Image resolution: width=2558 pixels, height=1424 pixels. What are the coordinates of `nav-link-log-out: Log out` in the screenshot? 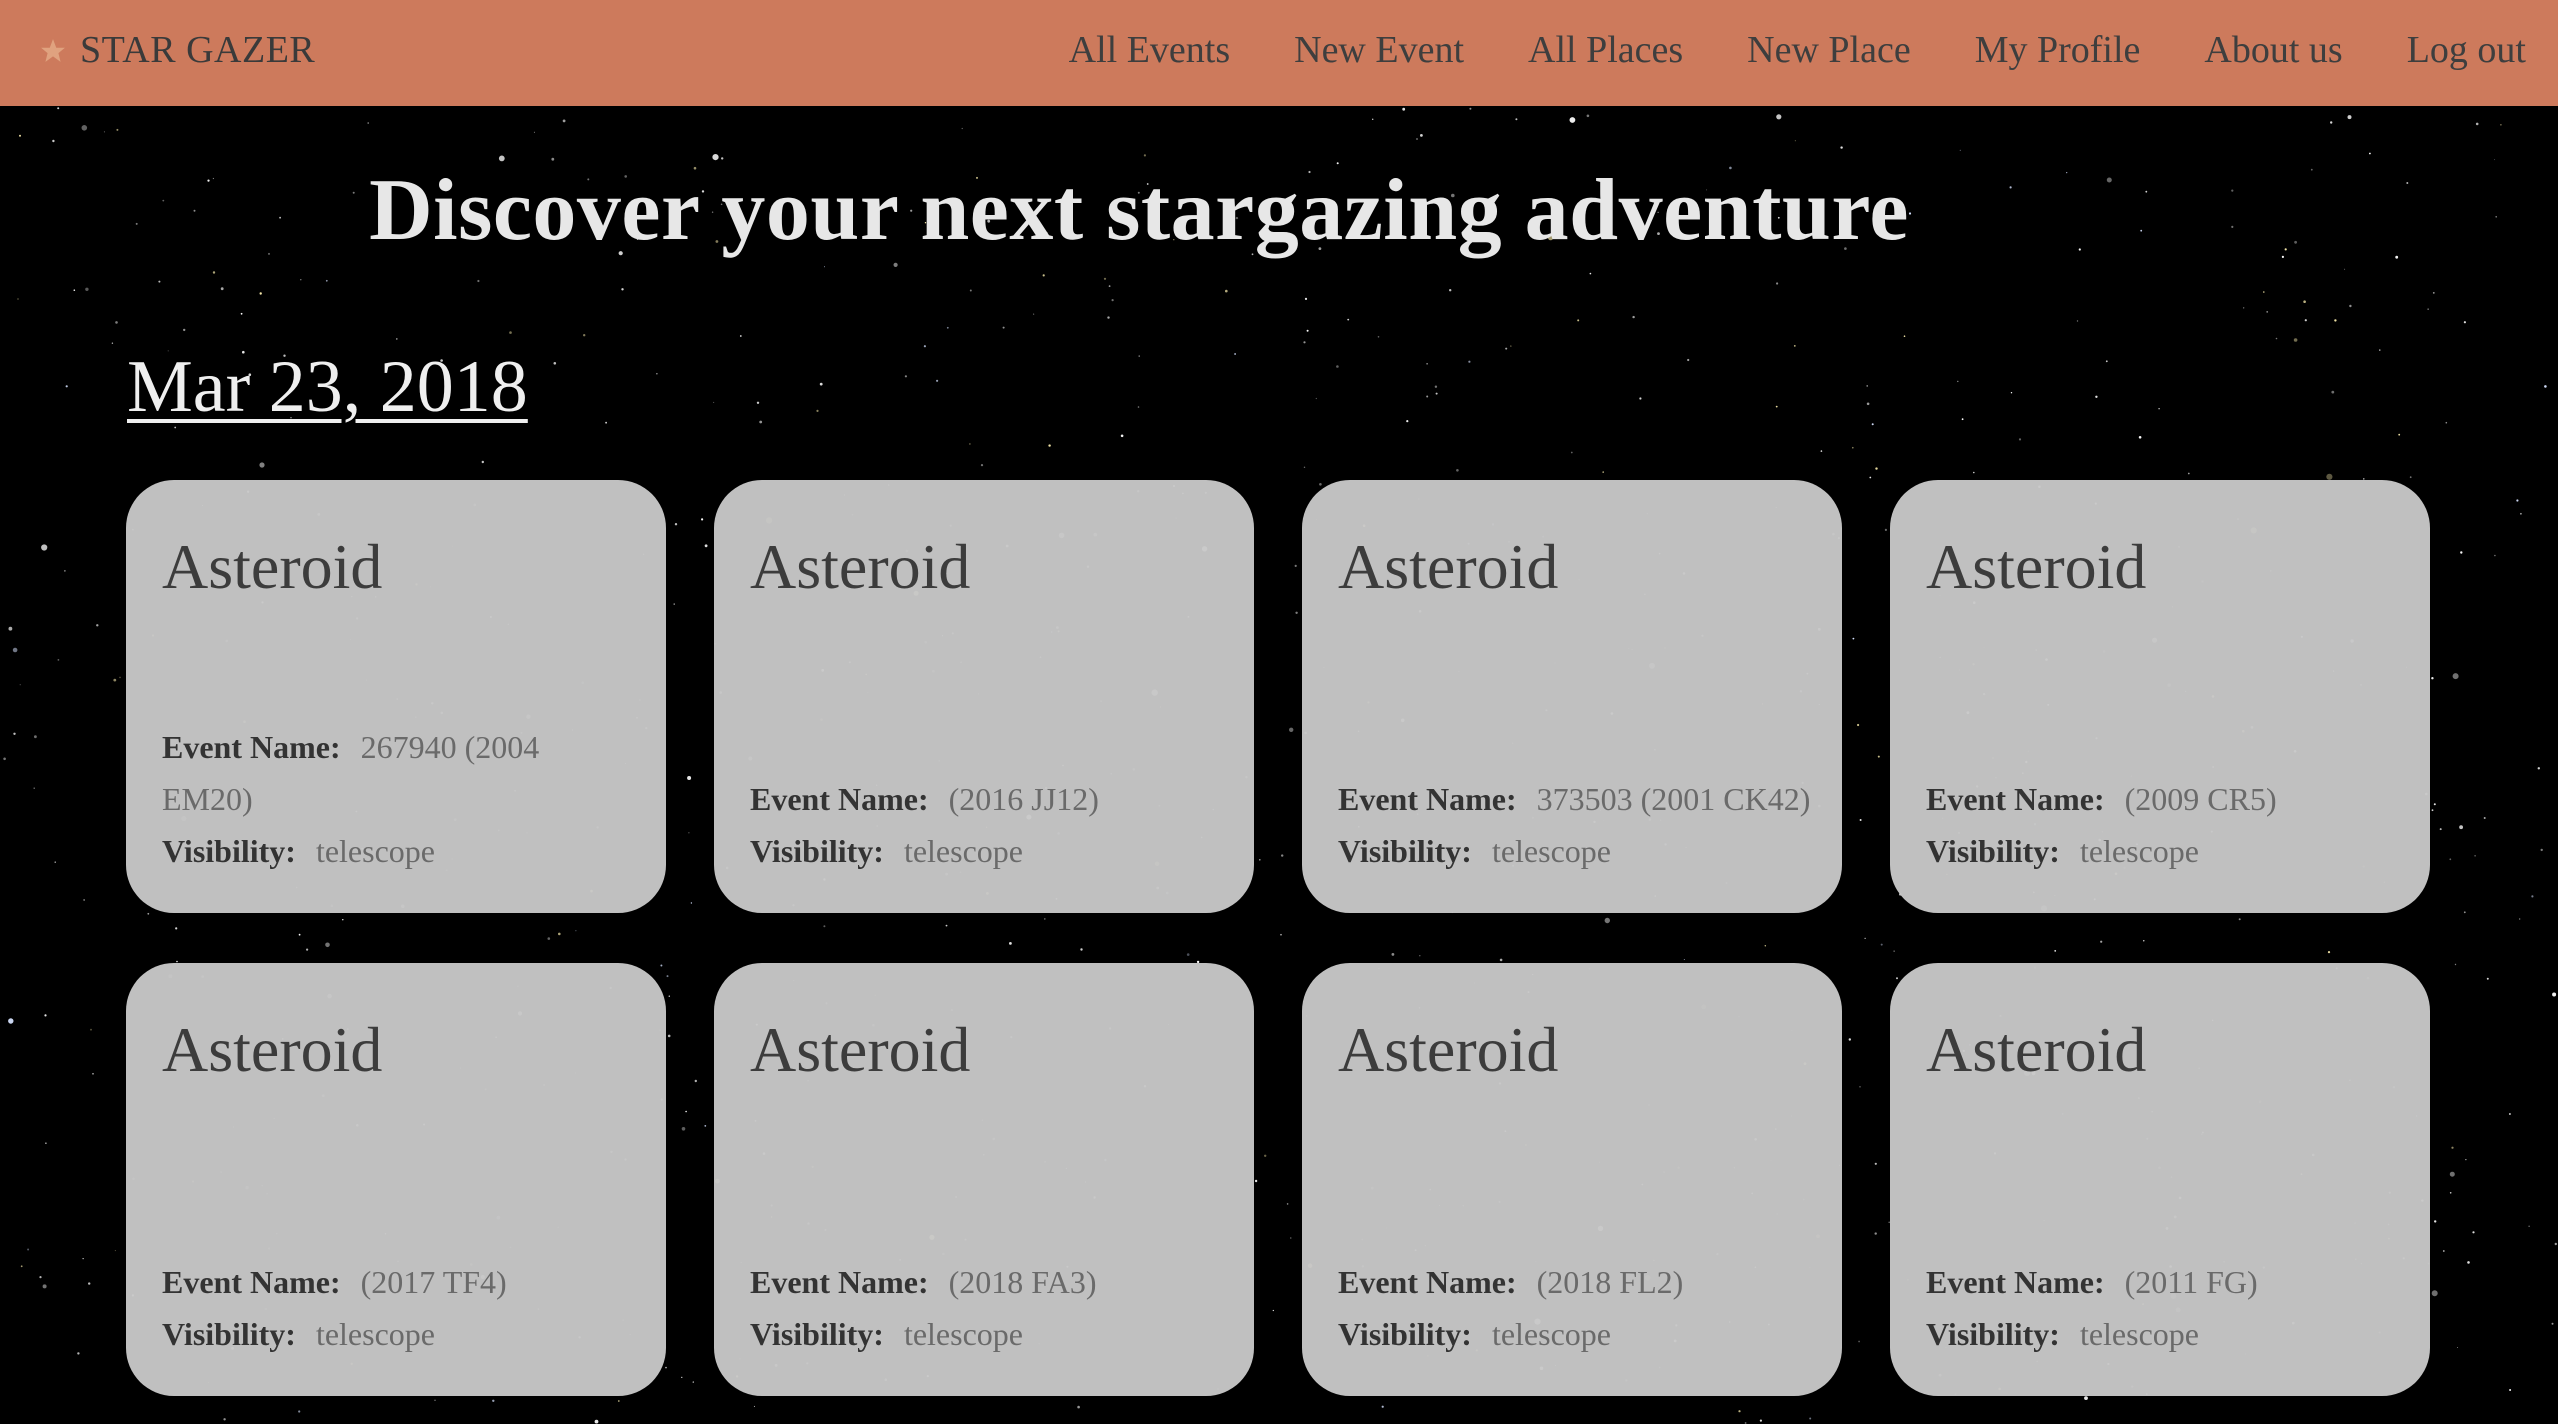 It's located at (2466, 50).